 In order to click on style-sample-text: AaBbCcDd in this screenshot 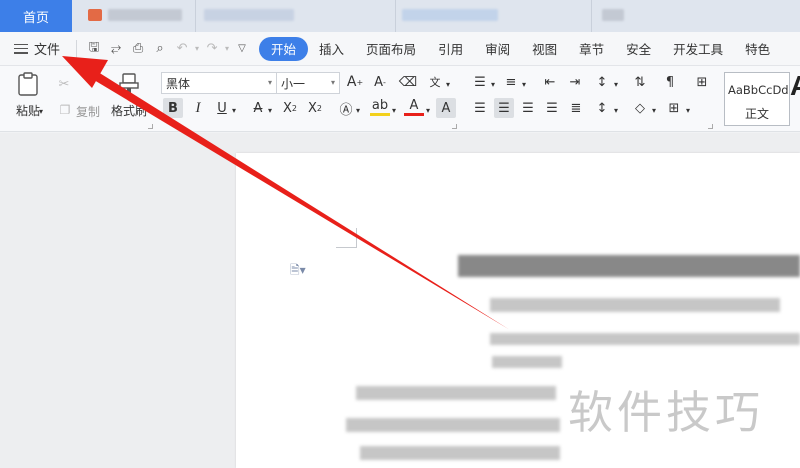, I will do `click(758, 90)`.